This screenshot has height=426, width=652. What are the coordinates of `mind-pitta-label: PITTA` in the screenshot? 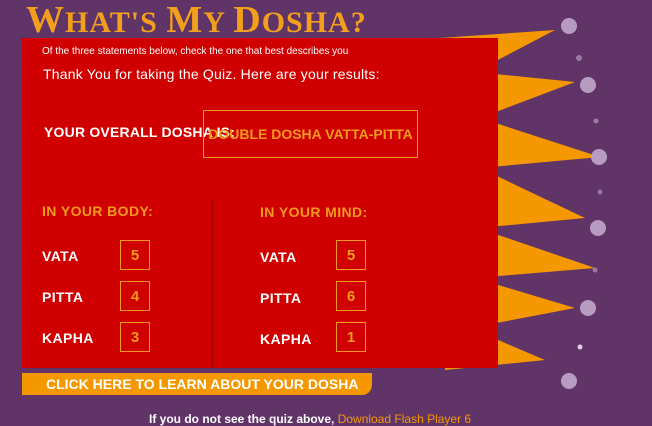 It's located at (281, 298).